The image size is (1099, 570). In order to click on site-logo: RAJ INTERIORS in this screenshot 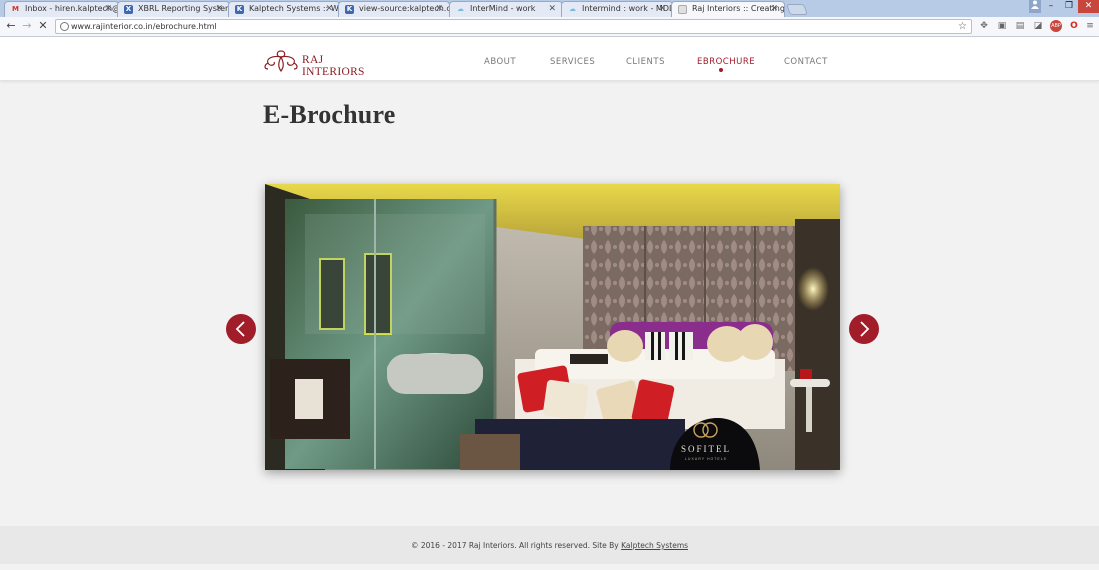, I will do `click(324, 62)`.